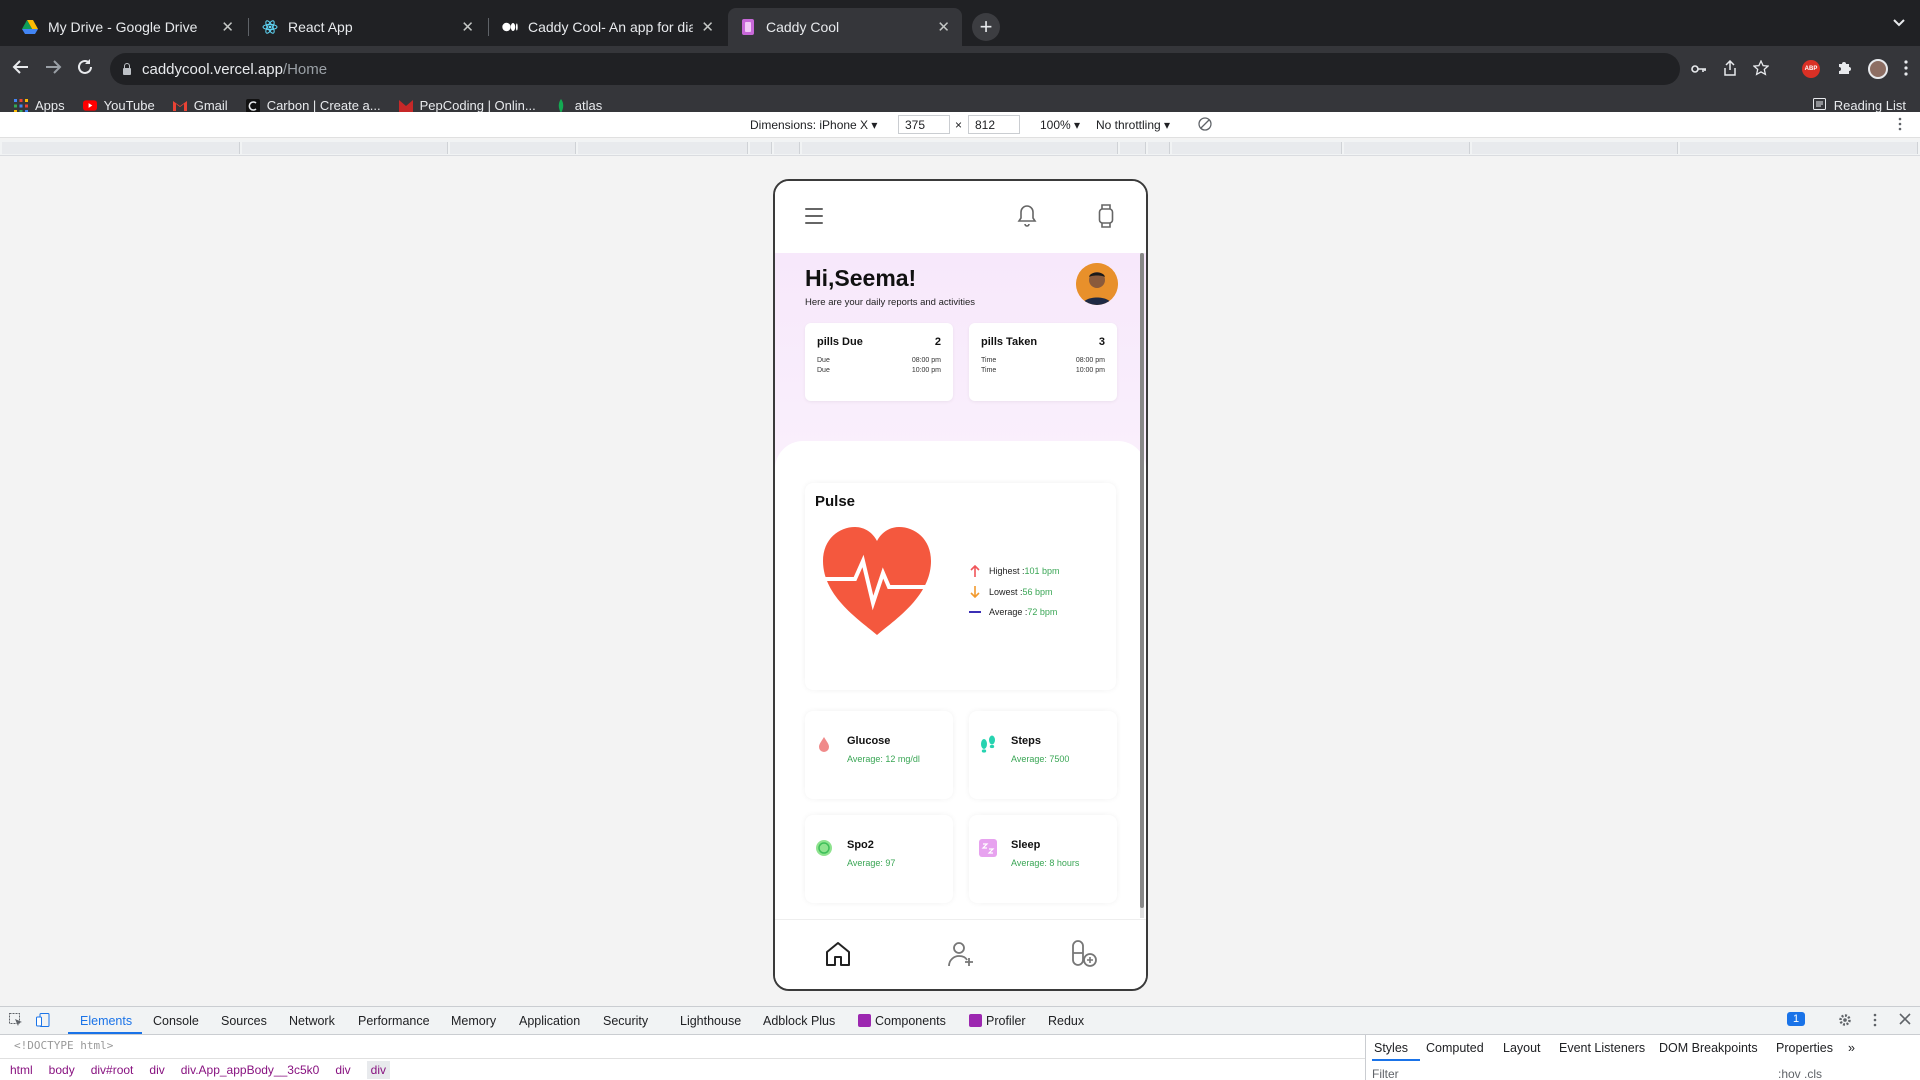 The height and width of the screenshot is (1080, 1920). What do you see at coordinates (21, 1070) in the screenshot?
I see `breadcrumb-item: html` at bounding box center [21, 1070].